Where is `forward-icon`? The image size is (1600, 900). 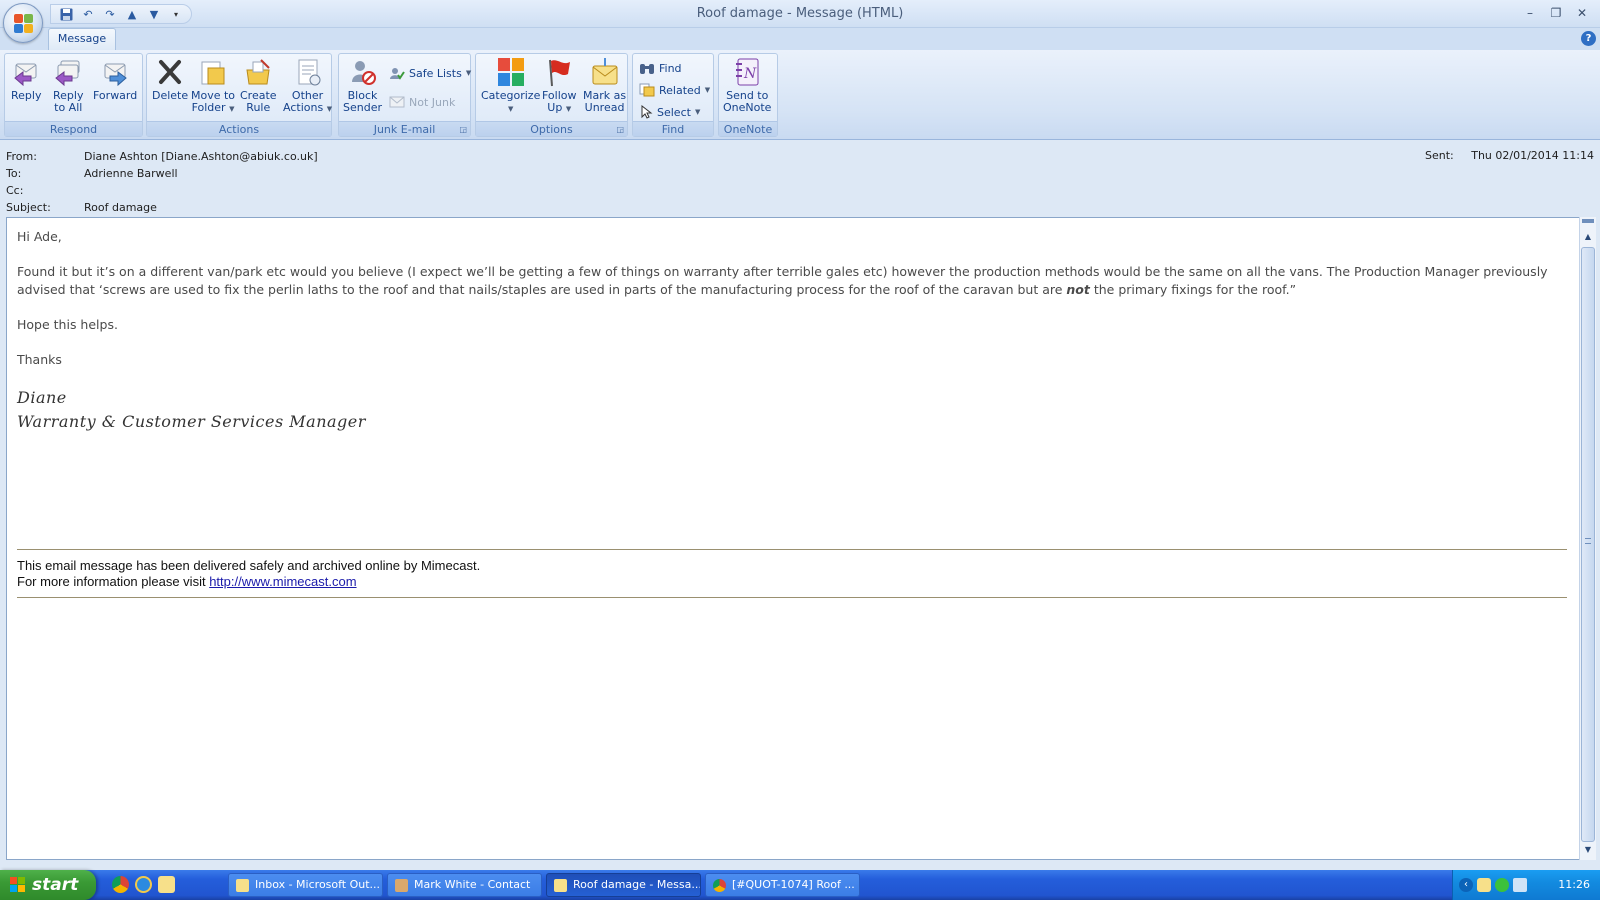
forward-icon is located at coordinates (115, 72).